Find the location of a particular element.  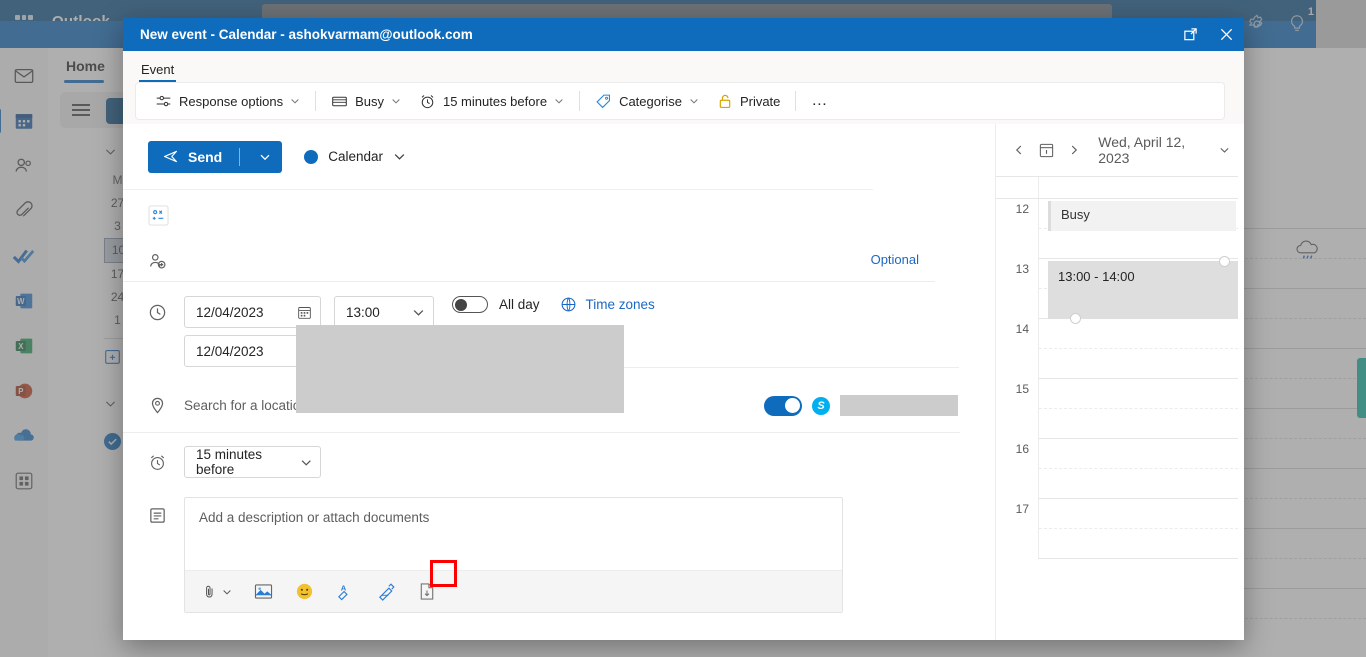

insert-picture-button is located at coordinates (263, 591).